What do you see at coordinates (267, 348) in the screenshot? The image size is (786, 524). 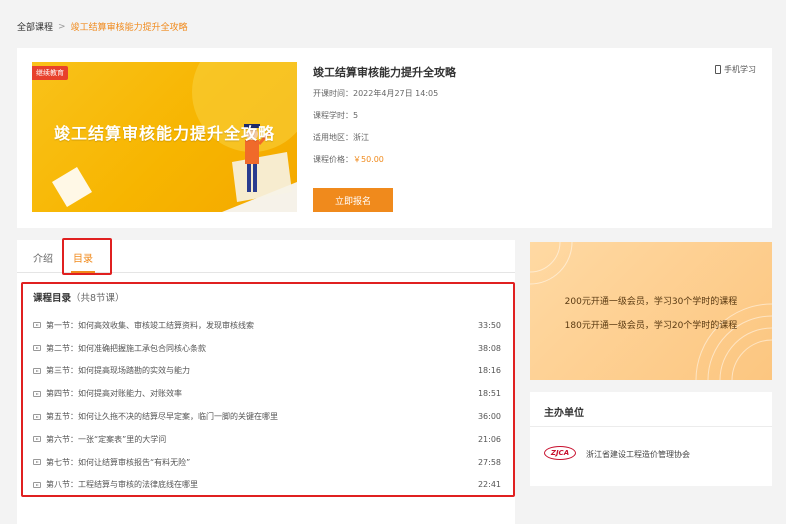 I see `lesson-item: 第二节：如何准确把握施工承包合同核心条款 38:08` at bounding box center [267, 348].